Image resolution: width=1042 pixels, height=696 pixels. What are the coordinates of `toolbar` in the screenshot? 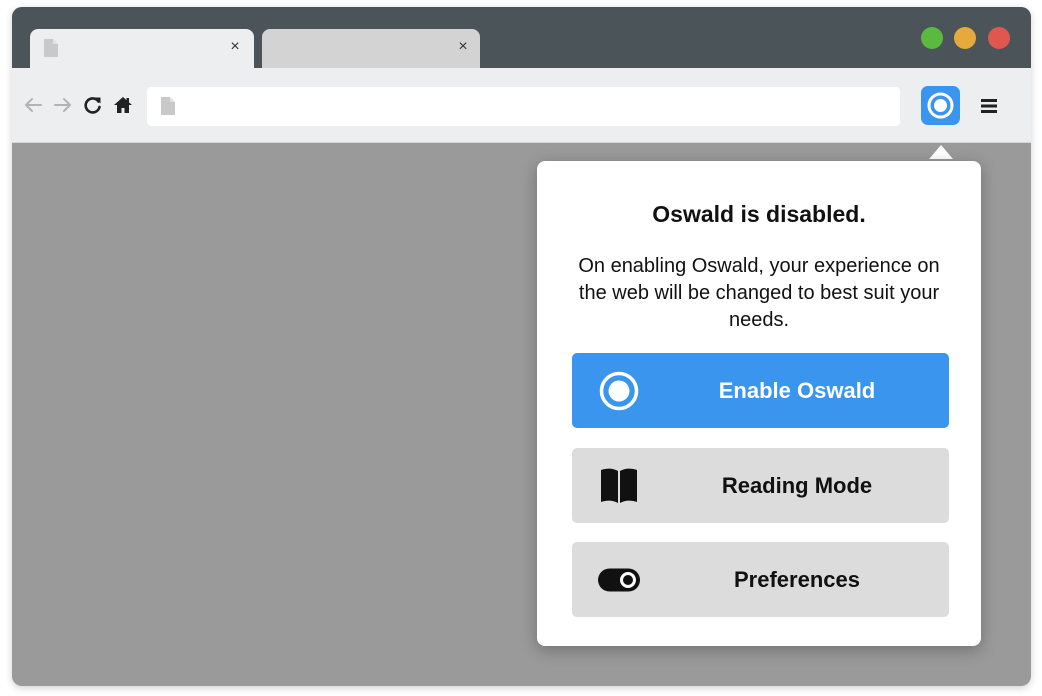 It's located at (521, 105).